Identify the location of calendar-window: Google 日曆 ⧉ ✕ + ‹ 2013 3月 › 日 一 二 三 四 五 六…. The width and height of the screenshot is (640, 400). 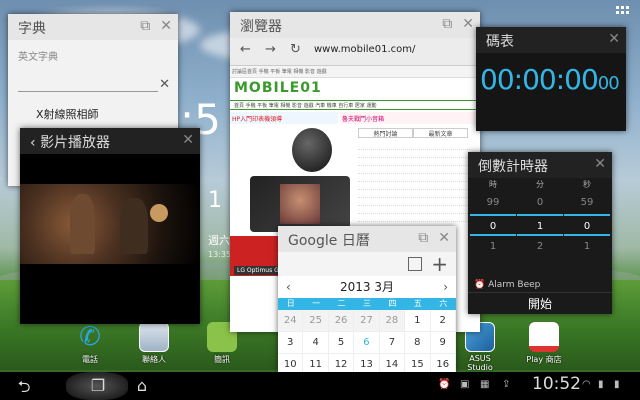
(367, 299).